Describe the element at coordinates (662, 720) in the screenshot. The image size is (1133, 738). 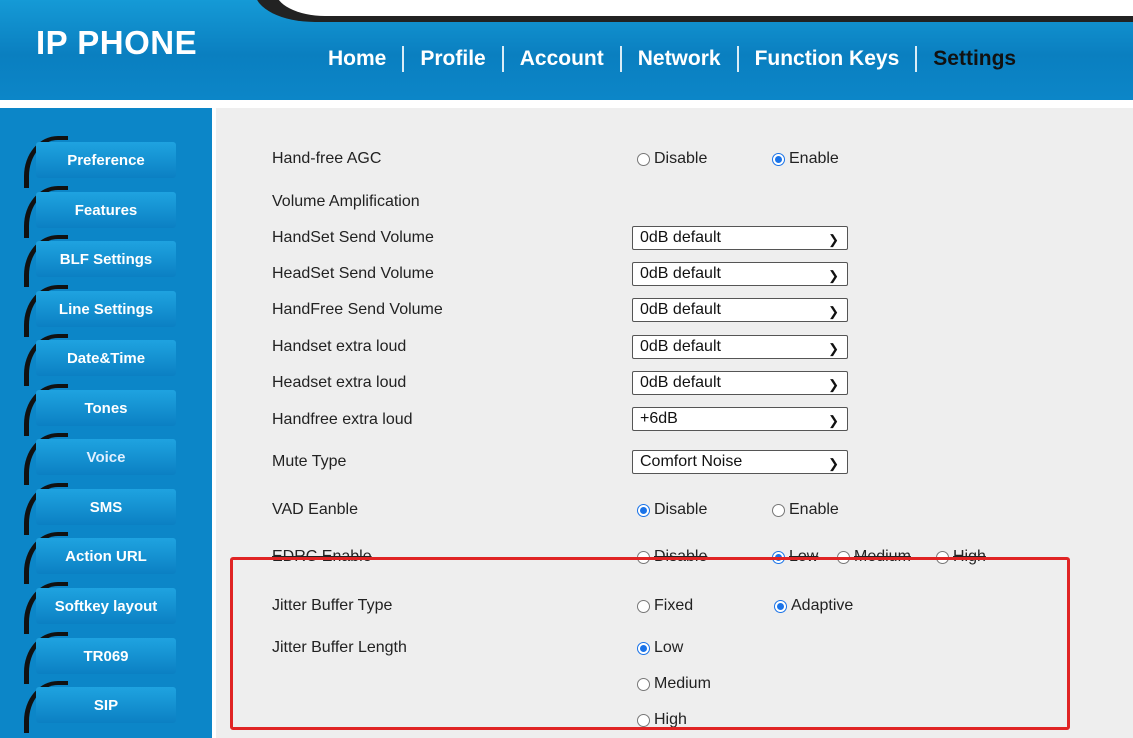
I see `jitter-length-high-option: High` at that location.